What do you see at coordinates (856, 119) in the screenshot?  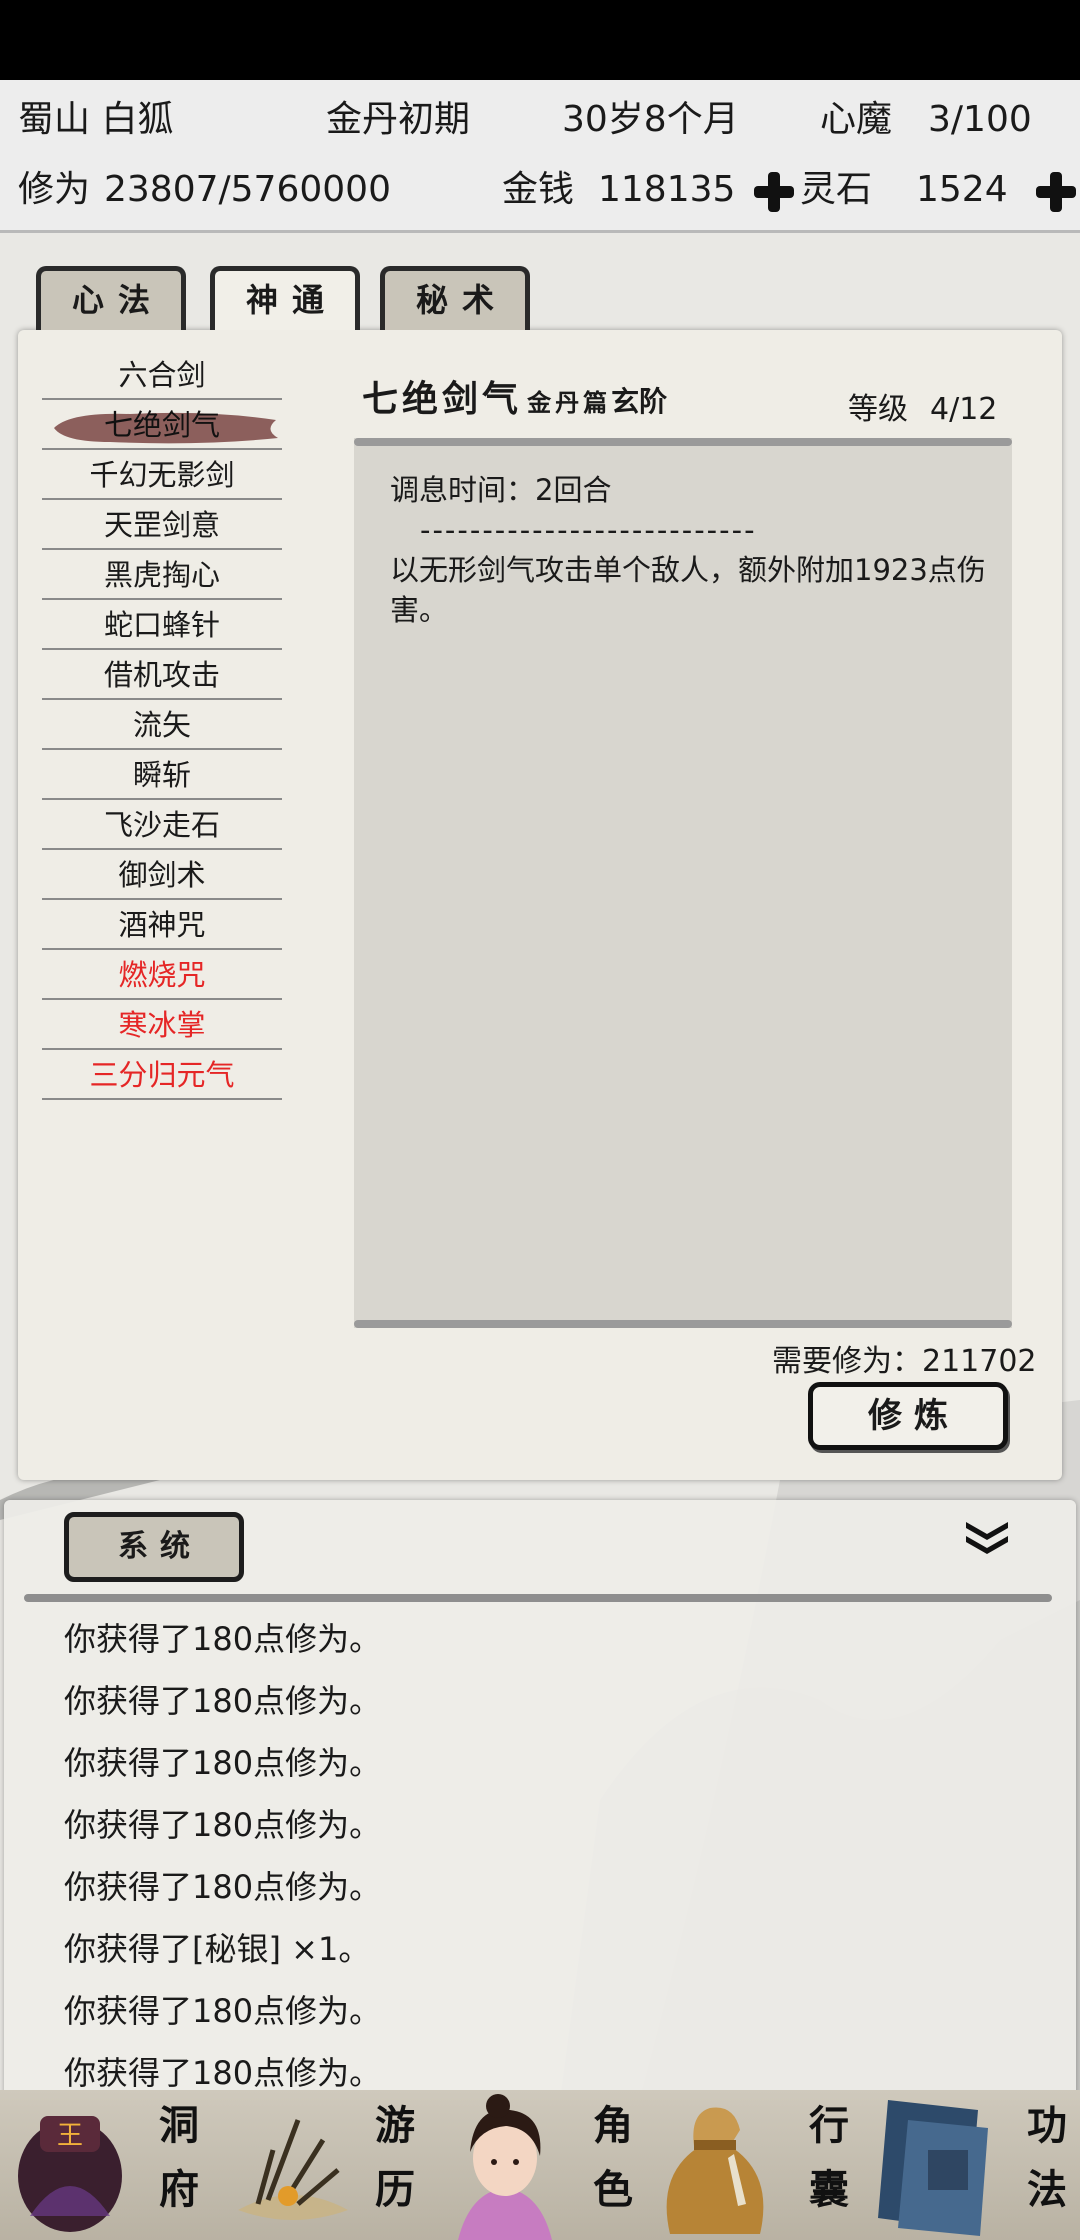 I see `demon-label: 心魔` at bounding box center [856, 119].